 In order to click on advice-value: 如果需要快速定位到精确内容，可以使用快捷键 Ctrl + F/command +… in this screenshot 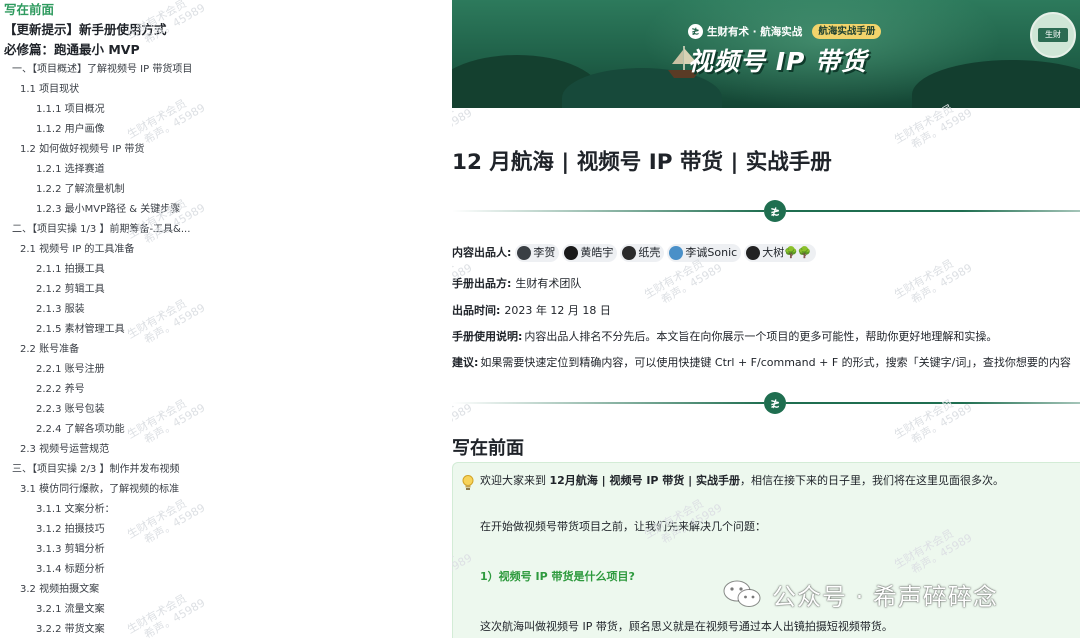, I will do `click(775, 362)`.